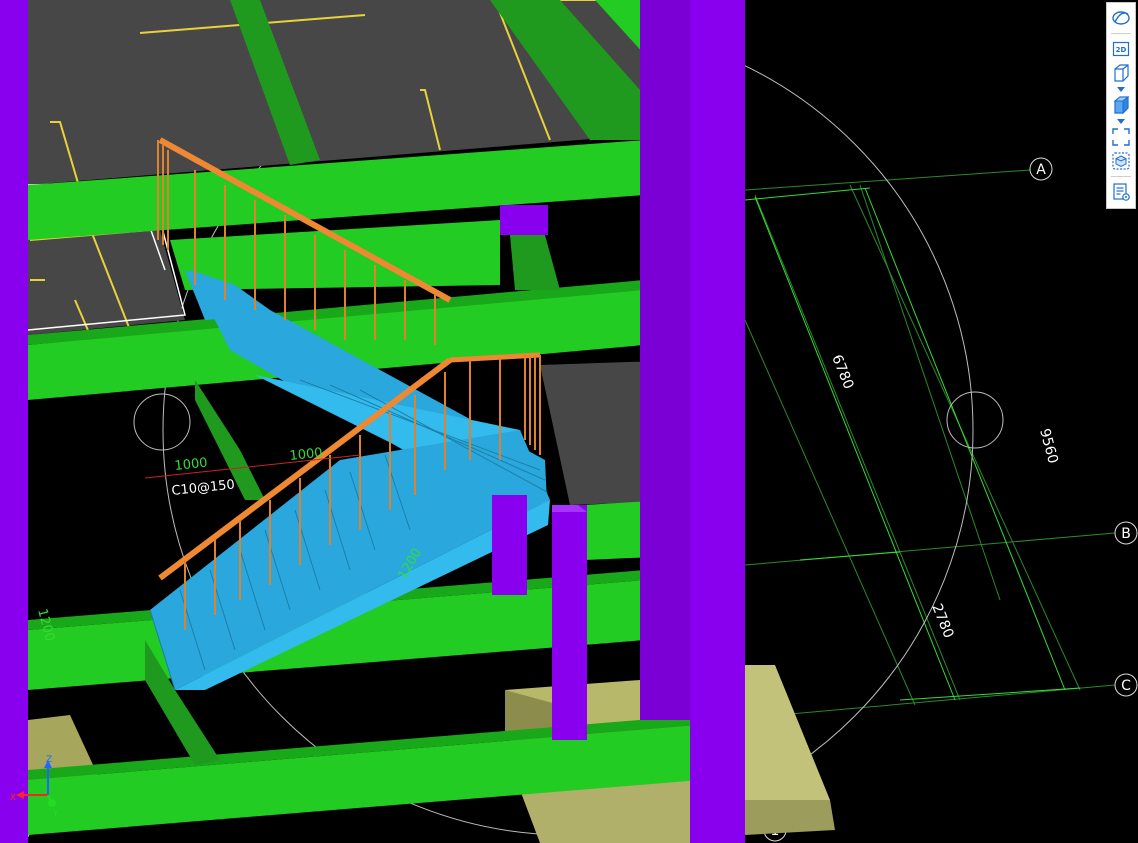 The image size is (1138, 843). What do you see at coordinates (203, 488) in the screenshot?
I see `annotation-rebar: C10@150` at bounding box center [203, 488].